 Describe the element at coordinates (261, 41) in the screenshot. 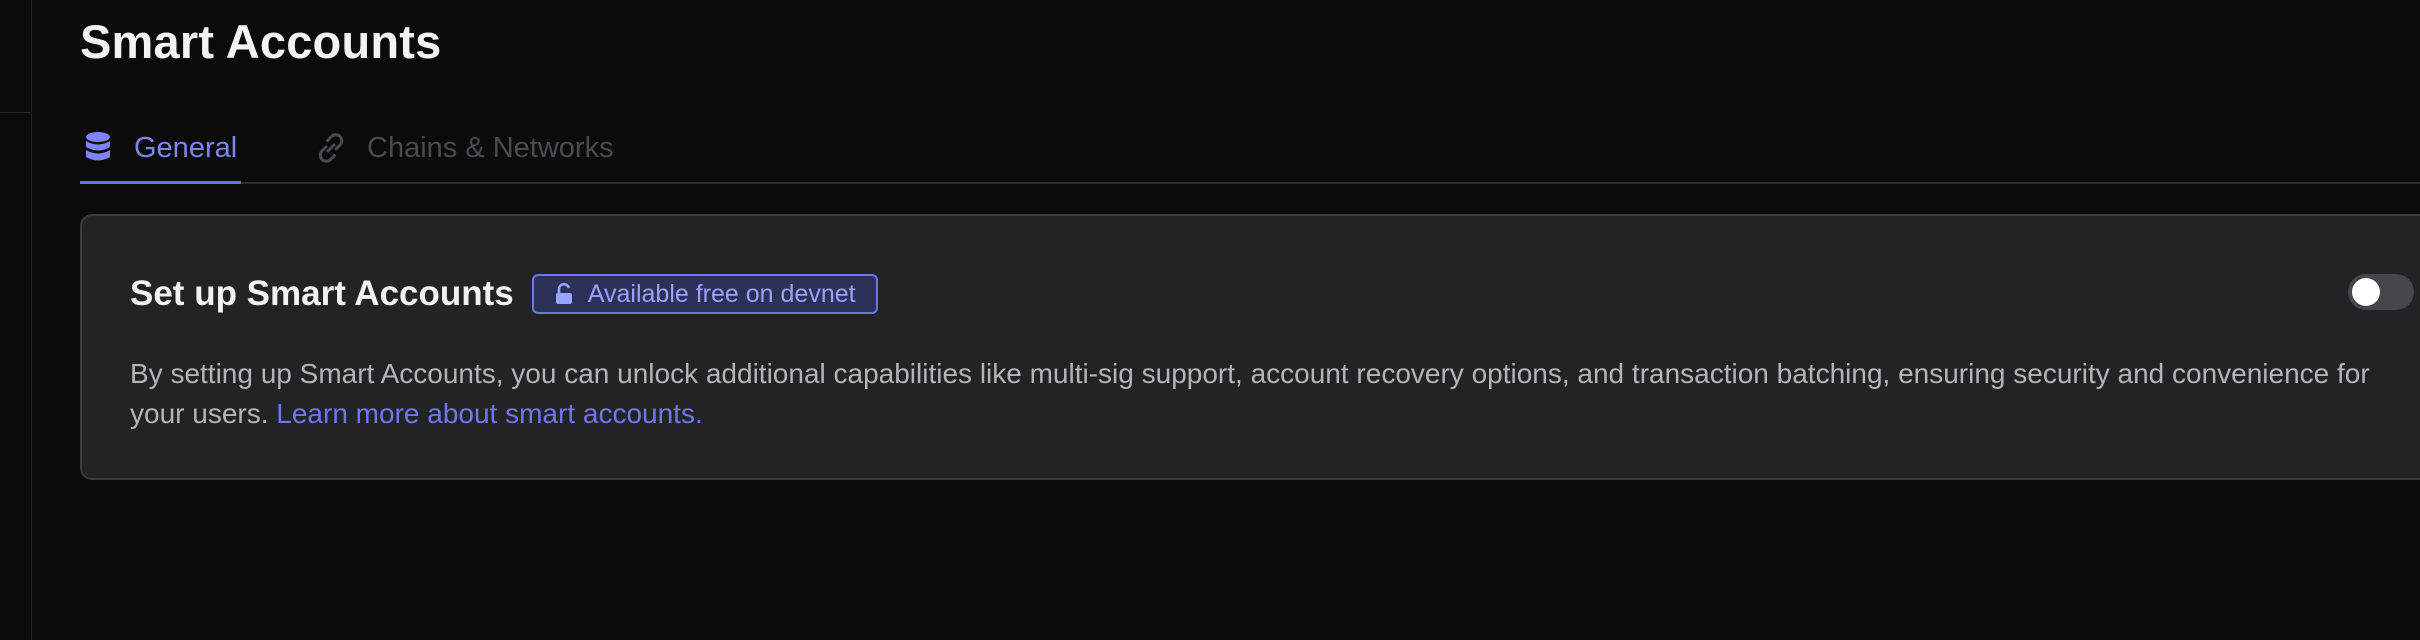

I see `page-title: Smart Accounts` at that location.